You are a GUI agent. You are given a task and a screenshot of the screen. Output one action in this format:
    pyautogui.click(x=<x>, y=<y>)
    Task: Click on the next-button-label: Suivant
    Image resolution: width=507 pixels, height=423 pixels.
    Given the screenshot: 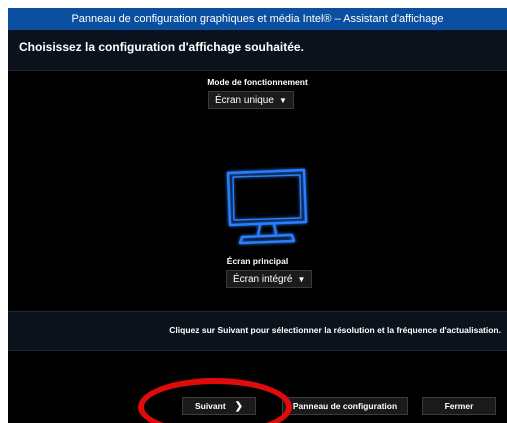 What is the action you would take?
    pyautogui.click(x=210, y=406)
    